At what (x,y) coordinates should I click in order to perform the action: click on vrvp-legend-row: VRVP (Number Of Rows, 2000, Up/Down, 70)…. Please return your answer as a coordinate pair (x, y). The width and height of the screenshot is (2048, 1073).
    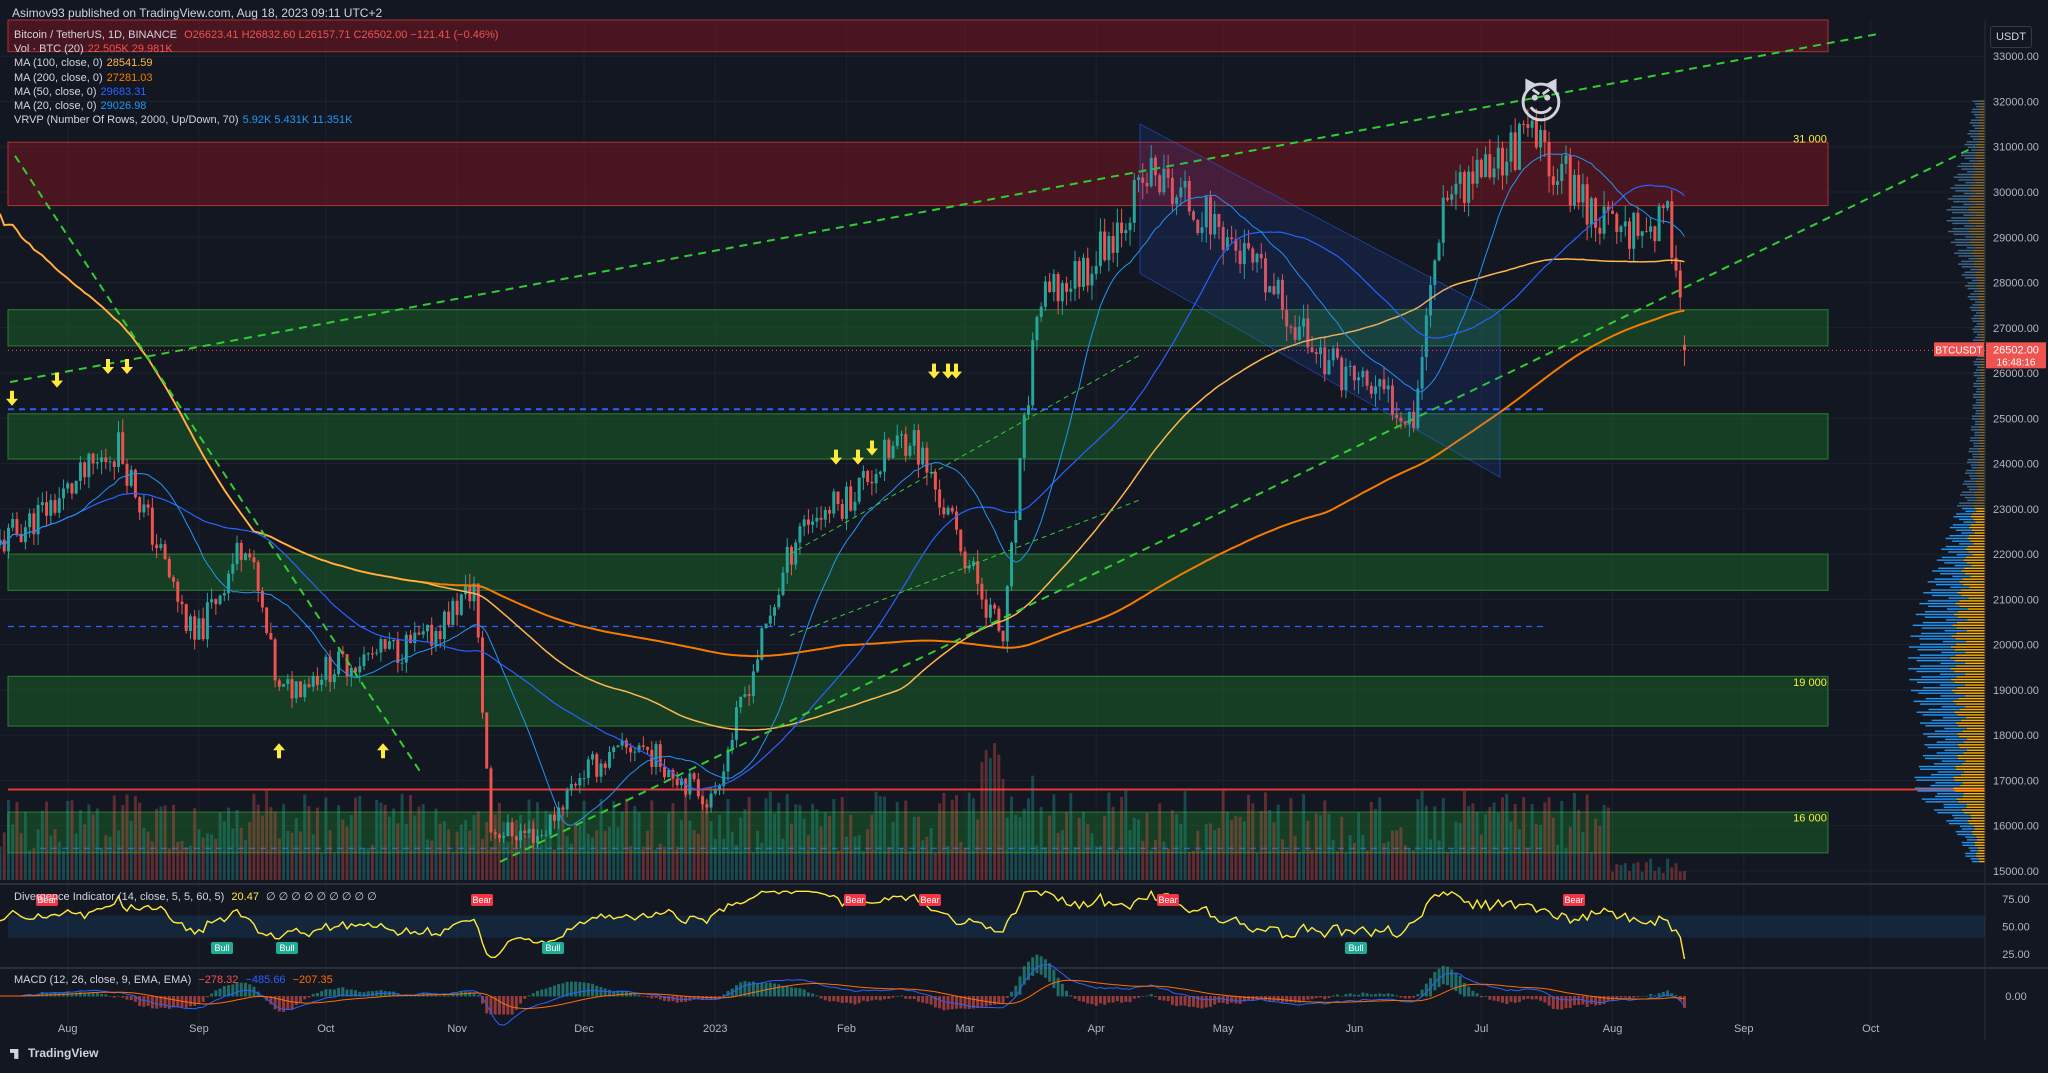
    Looking at the image, I should click on (256, 120).